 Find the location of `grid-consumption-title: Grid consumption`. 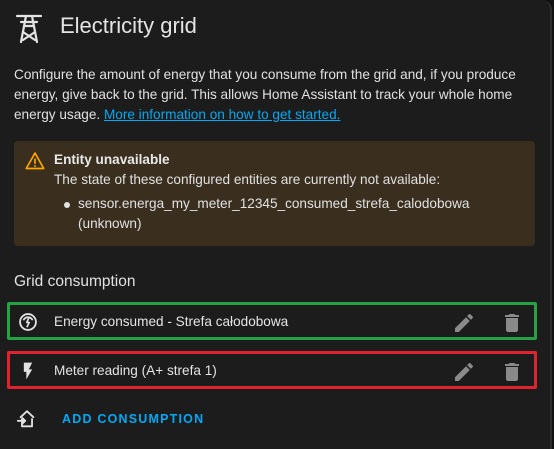

grid-consumption-title: Grid consumption is located at coordinates (75, 281).